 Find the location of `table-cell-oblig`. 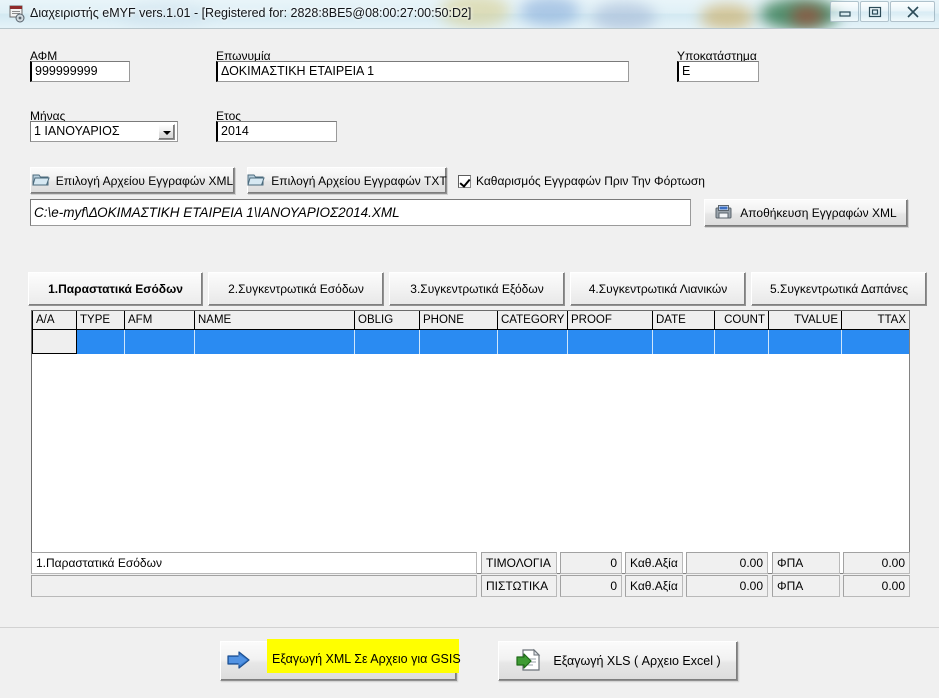

table-cell-oblig is located at coordinates (387, 341).